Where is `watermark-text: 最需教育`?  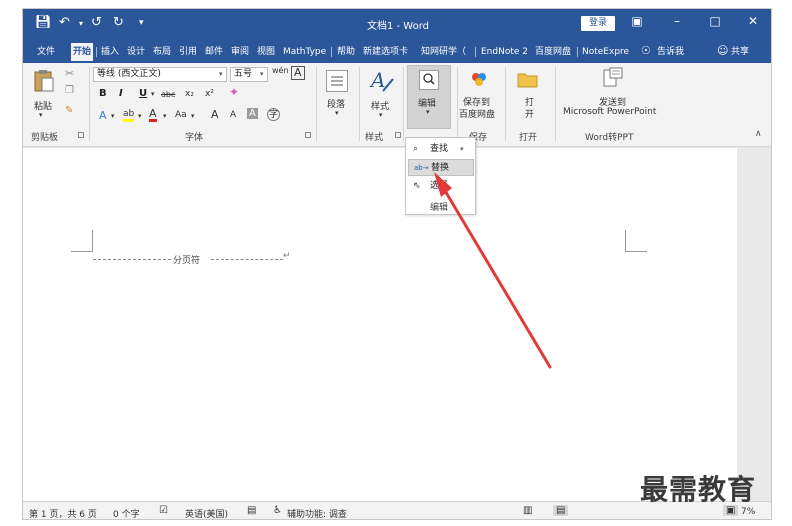
watermark-text: 最需教育 is located at coordinates (698, 489).